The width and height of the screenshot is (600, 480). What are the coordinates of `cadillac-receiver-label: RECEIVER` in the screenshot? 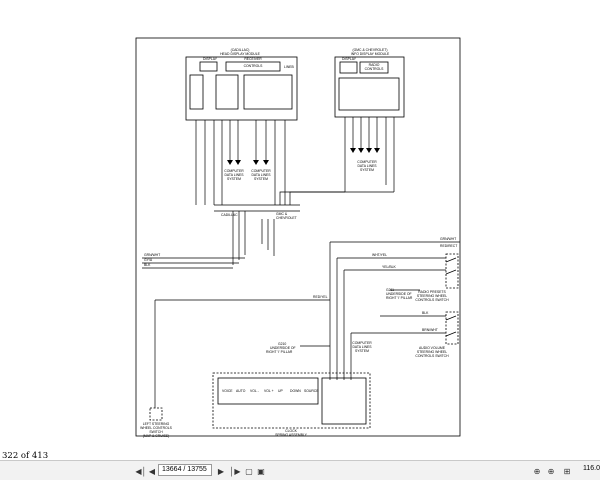 It's located at (253, 59).